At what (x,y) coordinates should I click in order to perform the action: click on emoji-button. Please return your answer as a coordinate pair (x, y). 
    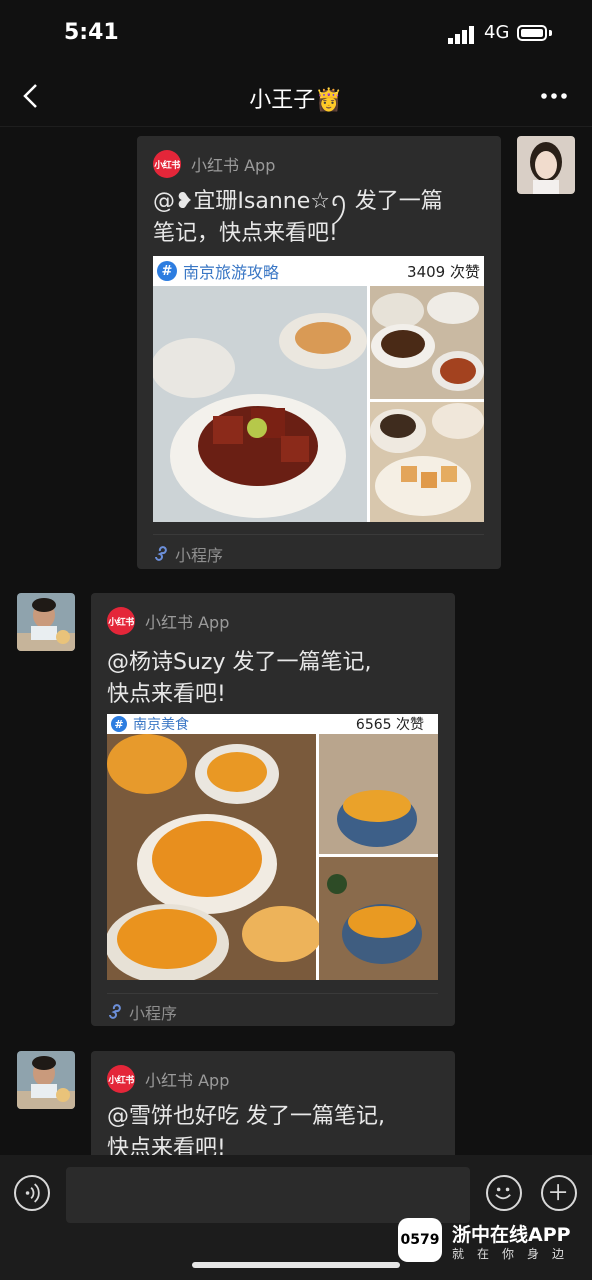
    Looking at the image, I should click on (504, 1193).